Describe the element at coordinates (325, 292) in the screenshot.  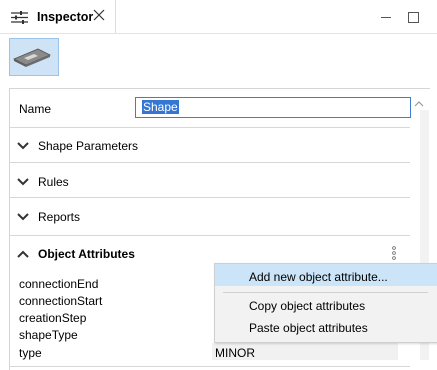
I see `menu-separator` at that location.